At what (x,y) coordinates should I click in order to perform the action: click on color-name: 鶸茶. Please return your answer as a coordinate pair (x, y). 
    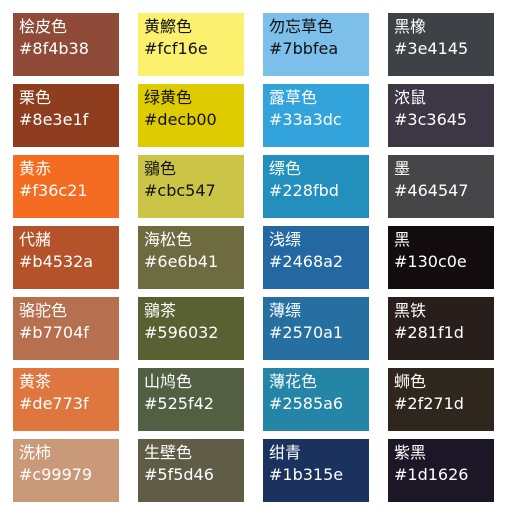
    Looking at the image, I should click on (160, 310).